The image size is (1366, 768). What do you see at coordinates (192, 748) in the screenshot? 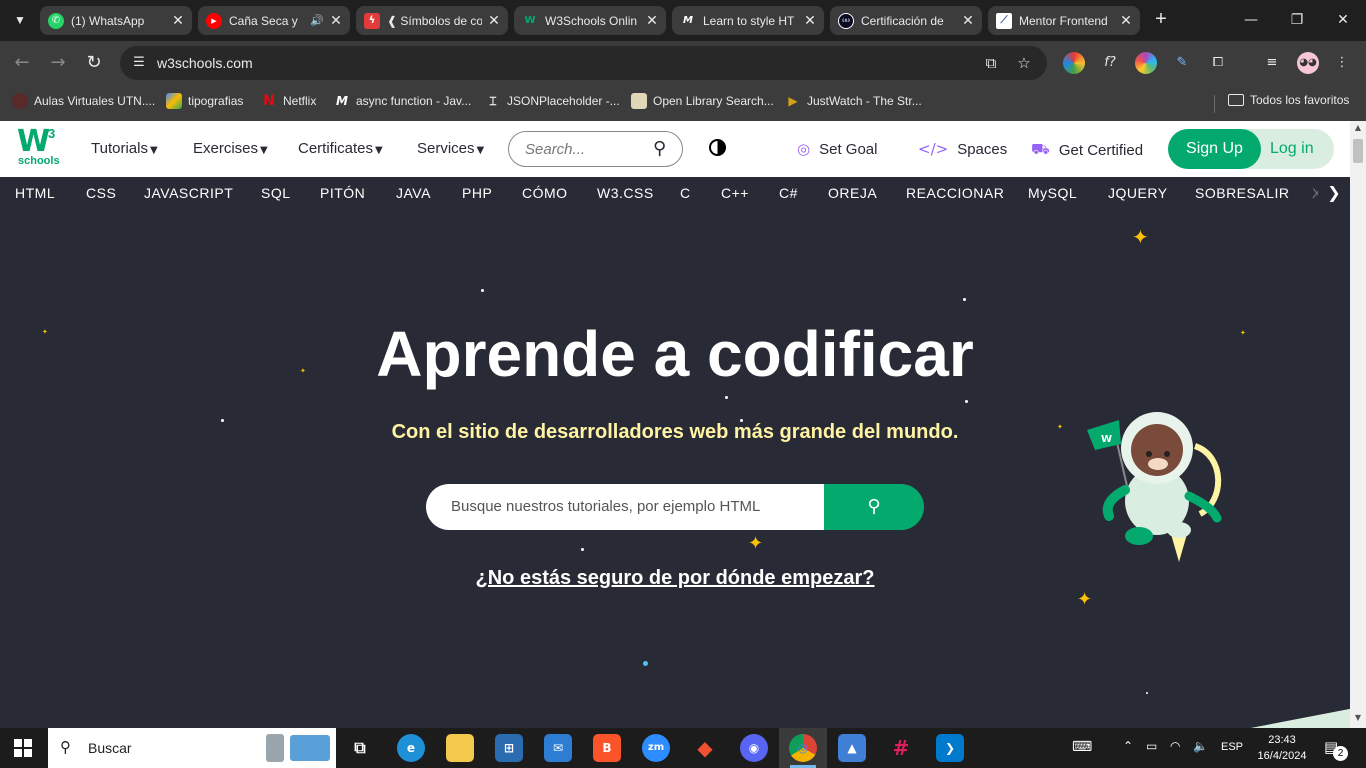
I see `taskbar-search-box: ⚲ Buscar` at bounding box center [192, 748].